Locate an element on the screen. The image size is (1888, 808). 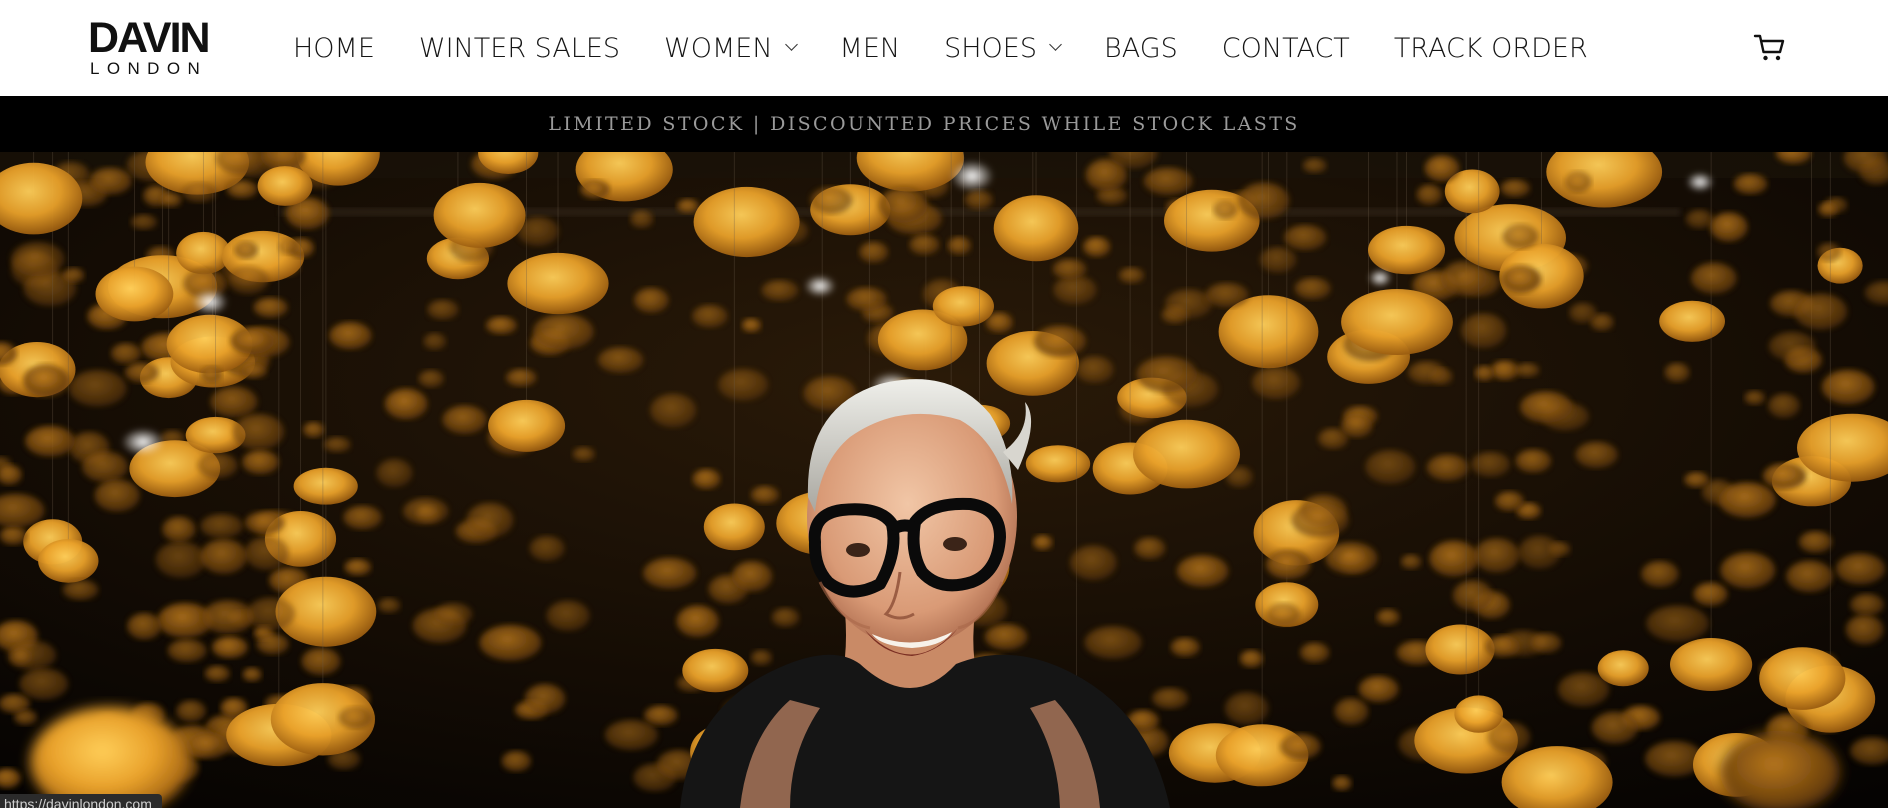
nav-winter-sales: WINTER SALES is located at coordinates (519, 48).